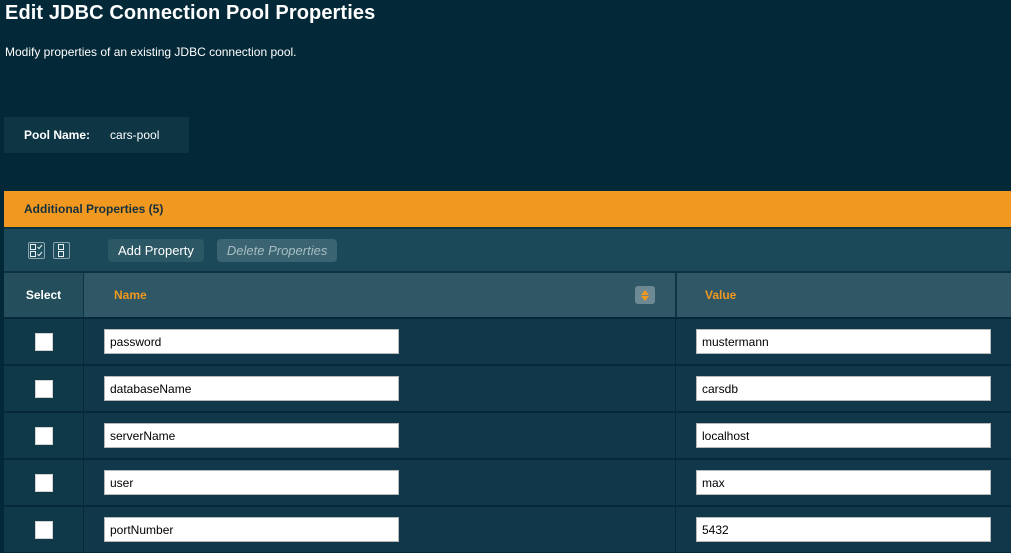  Describe the element at coordinates (135, 135) in the screenshot. I see `pool-name-value: cars-pool` at that location.